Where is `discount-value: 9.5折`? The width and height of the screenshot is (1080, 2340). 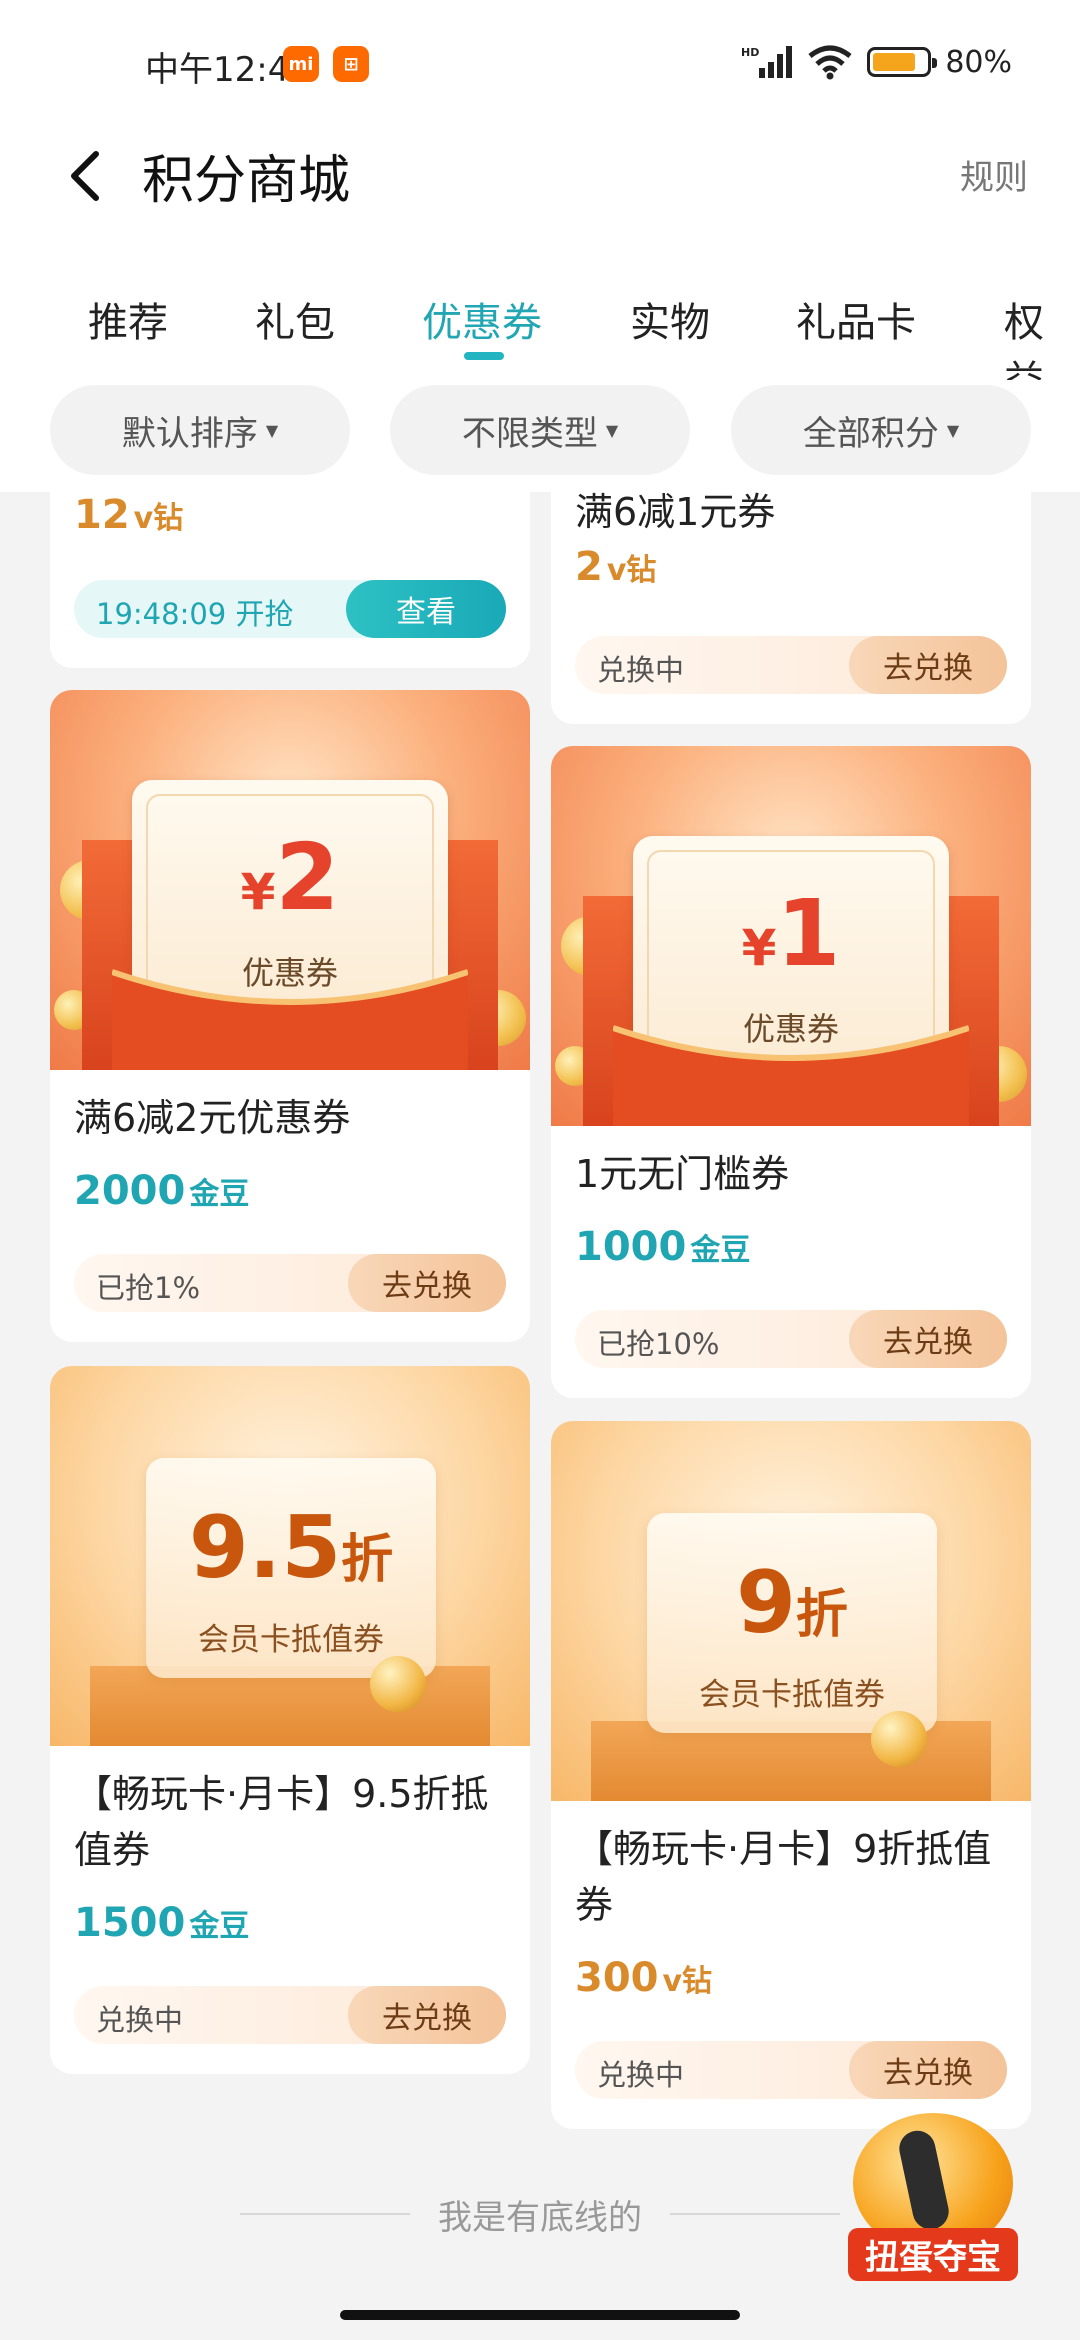 discount-value: 9.5折 is located at coordinates (291, 1548).